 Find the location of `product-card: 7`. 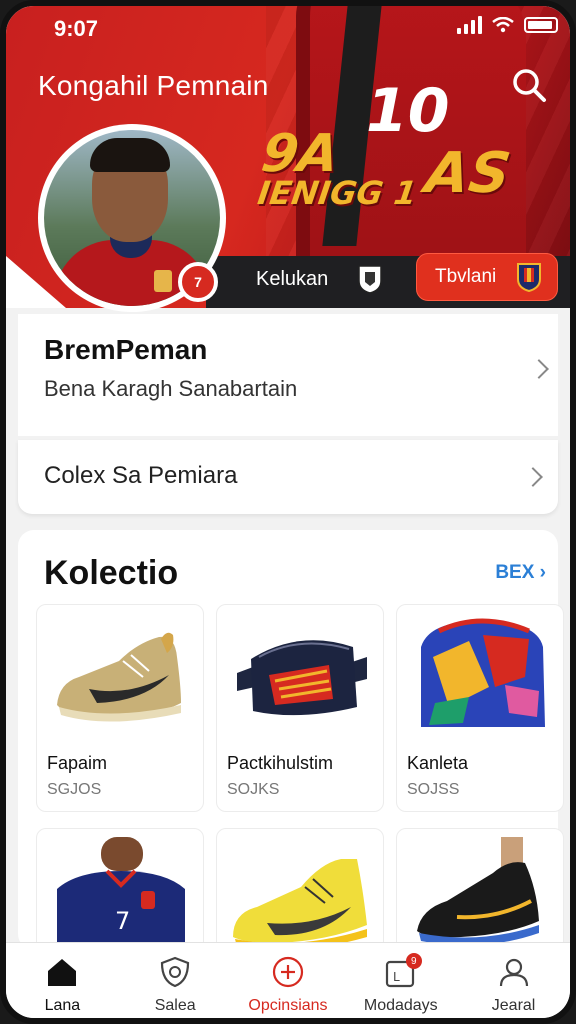

product-card: 7 is located at coordinates (120, 893).